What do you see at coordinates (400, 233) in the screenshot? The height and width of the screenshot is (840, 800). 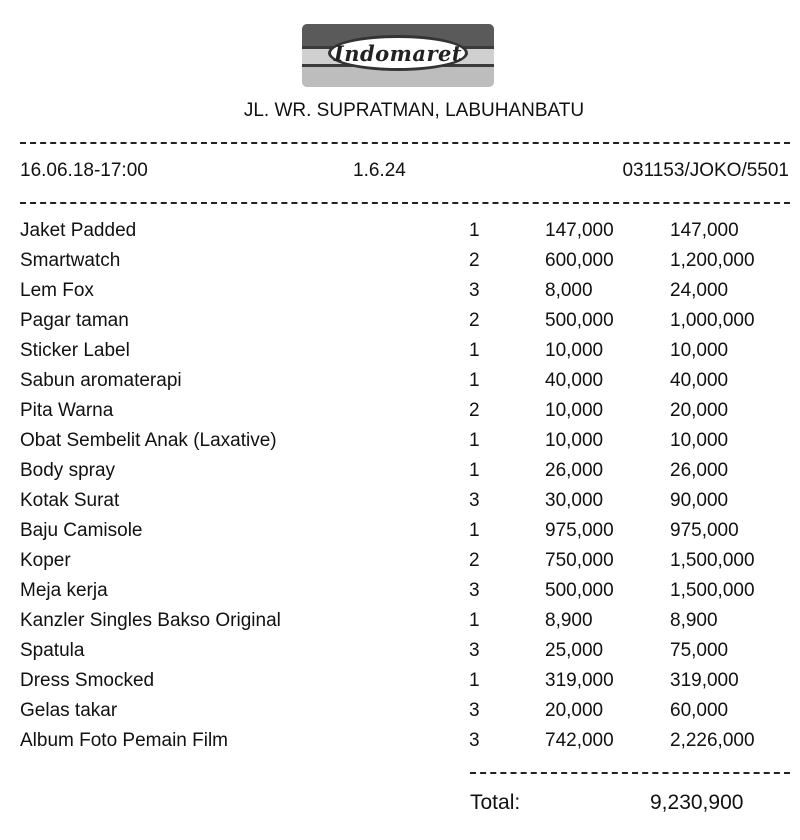 I see `list-item: Jaket Padded 1 147,000 147,000` at bounding box center [400, 233].